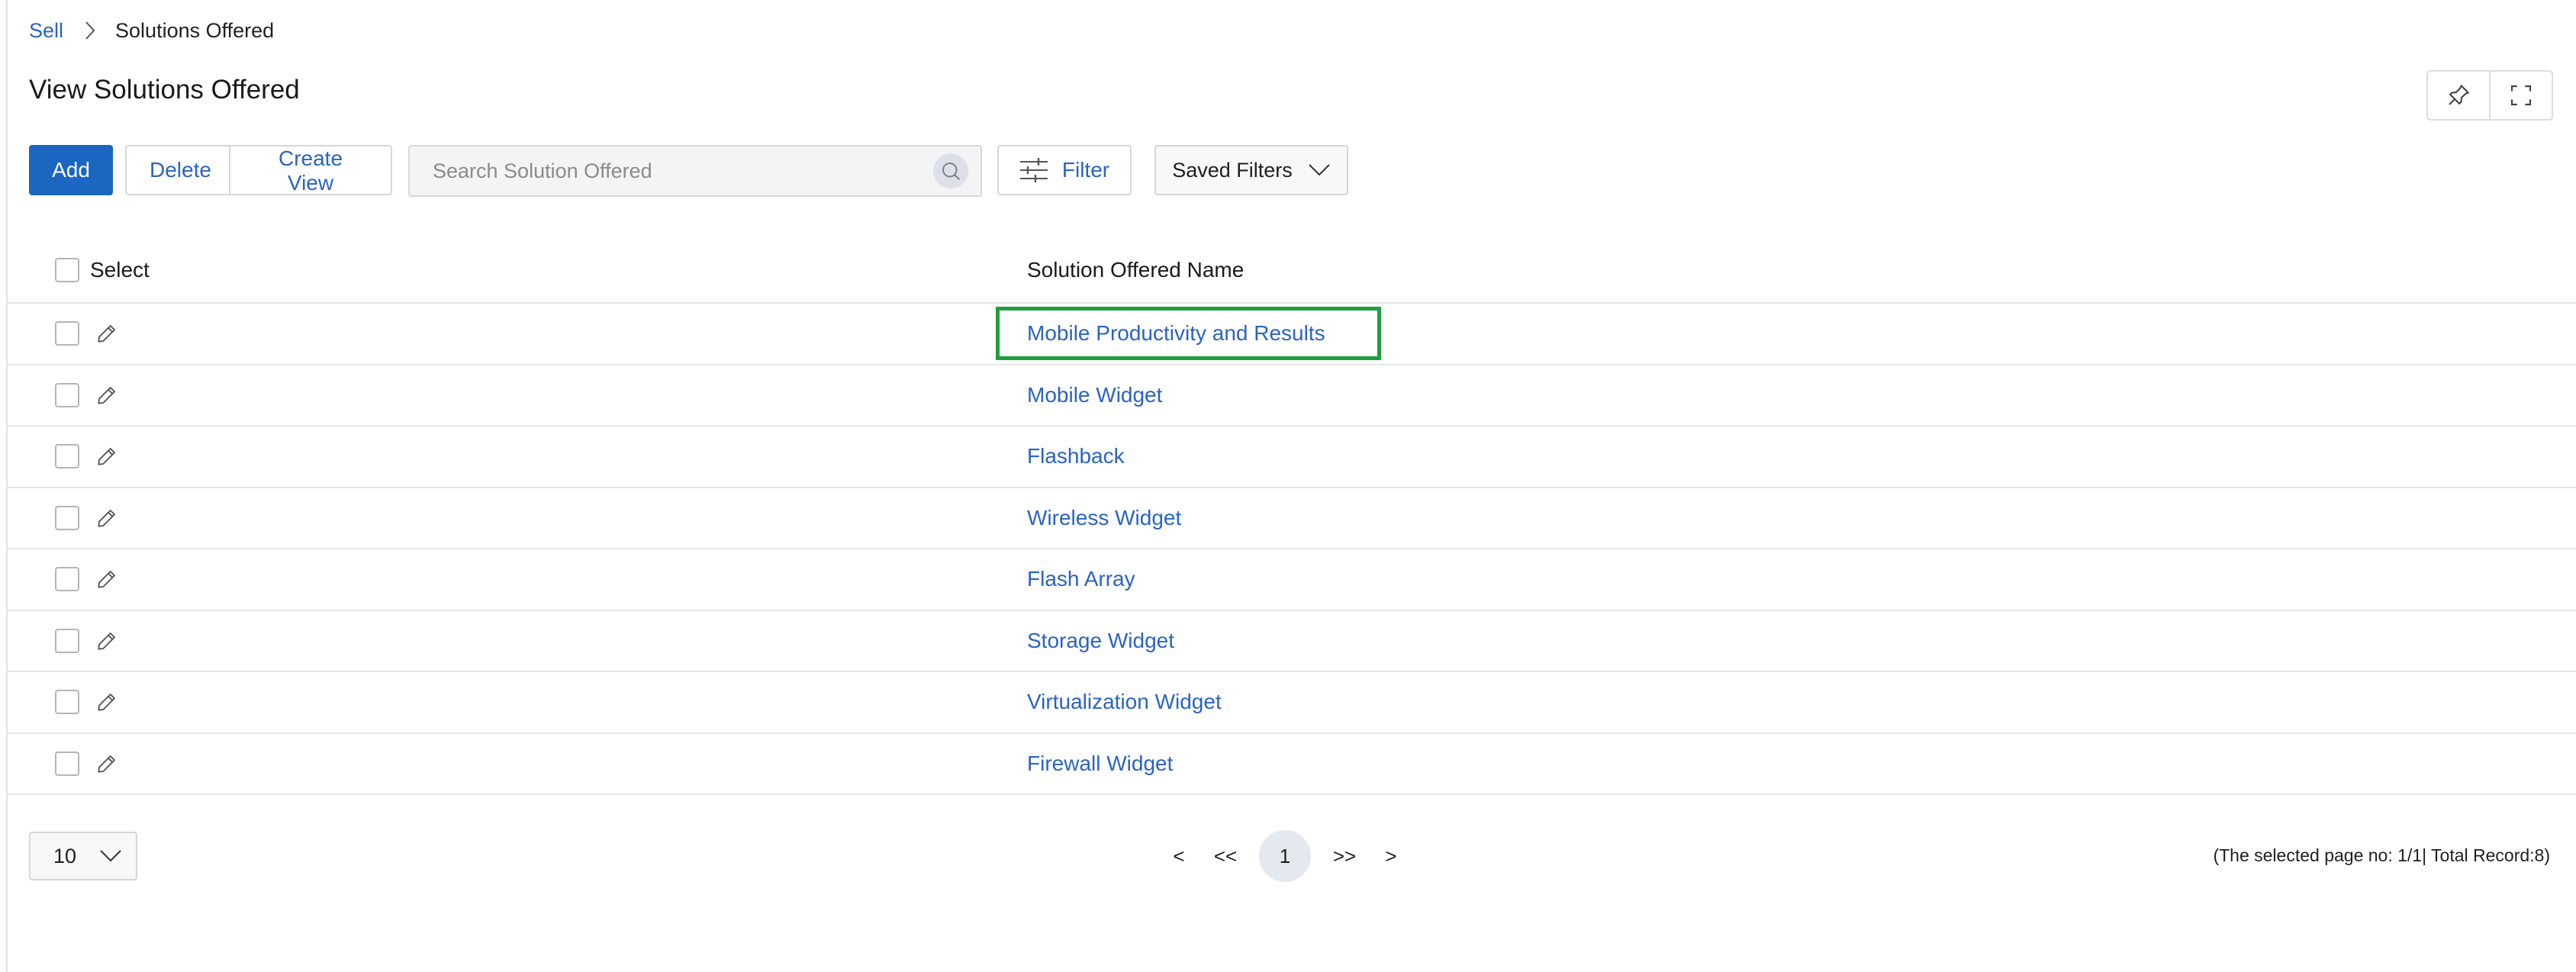  What do you see at coordinates (1292, 703) in the screenshot?
I see `table-row: Virtualization Widget` at bounding box center [1292, 703].